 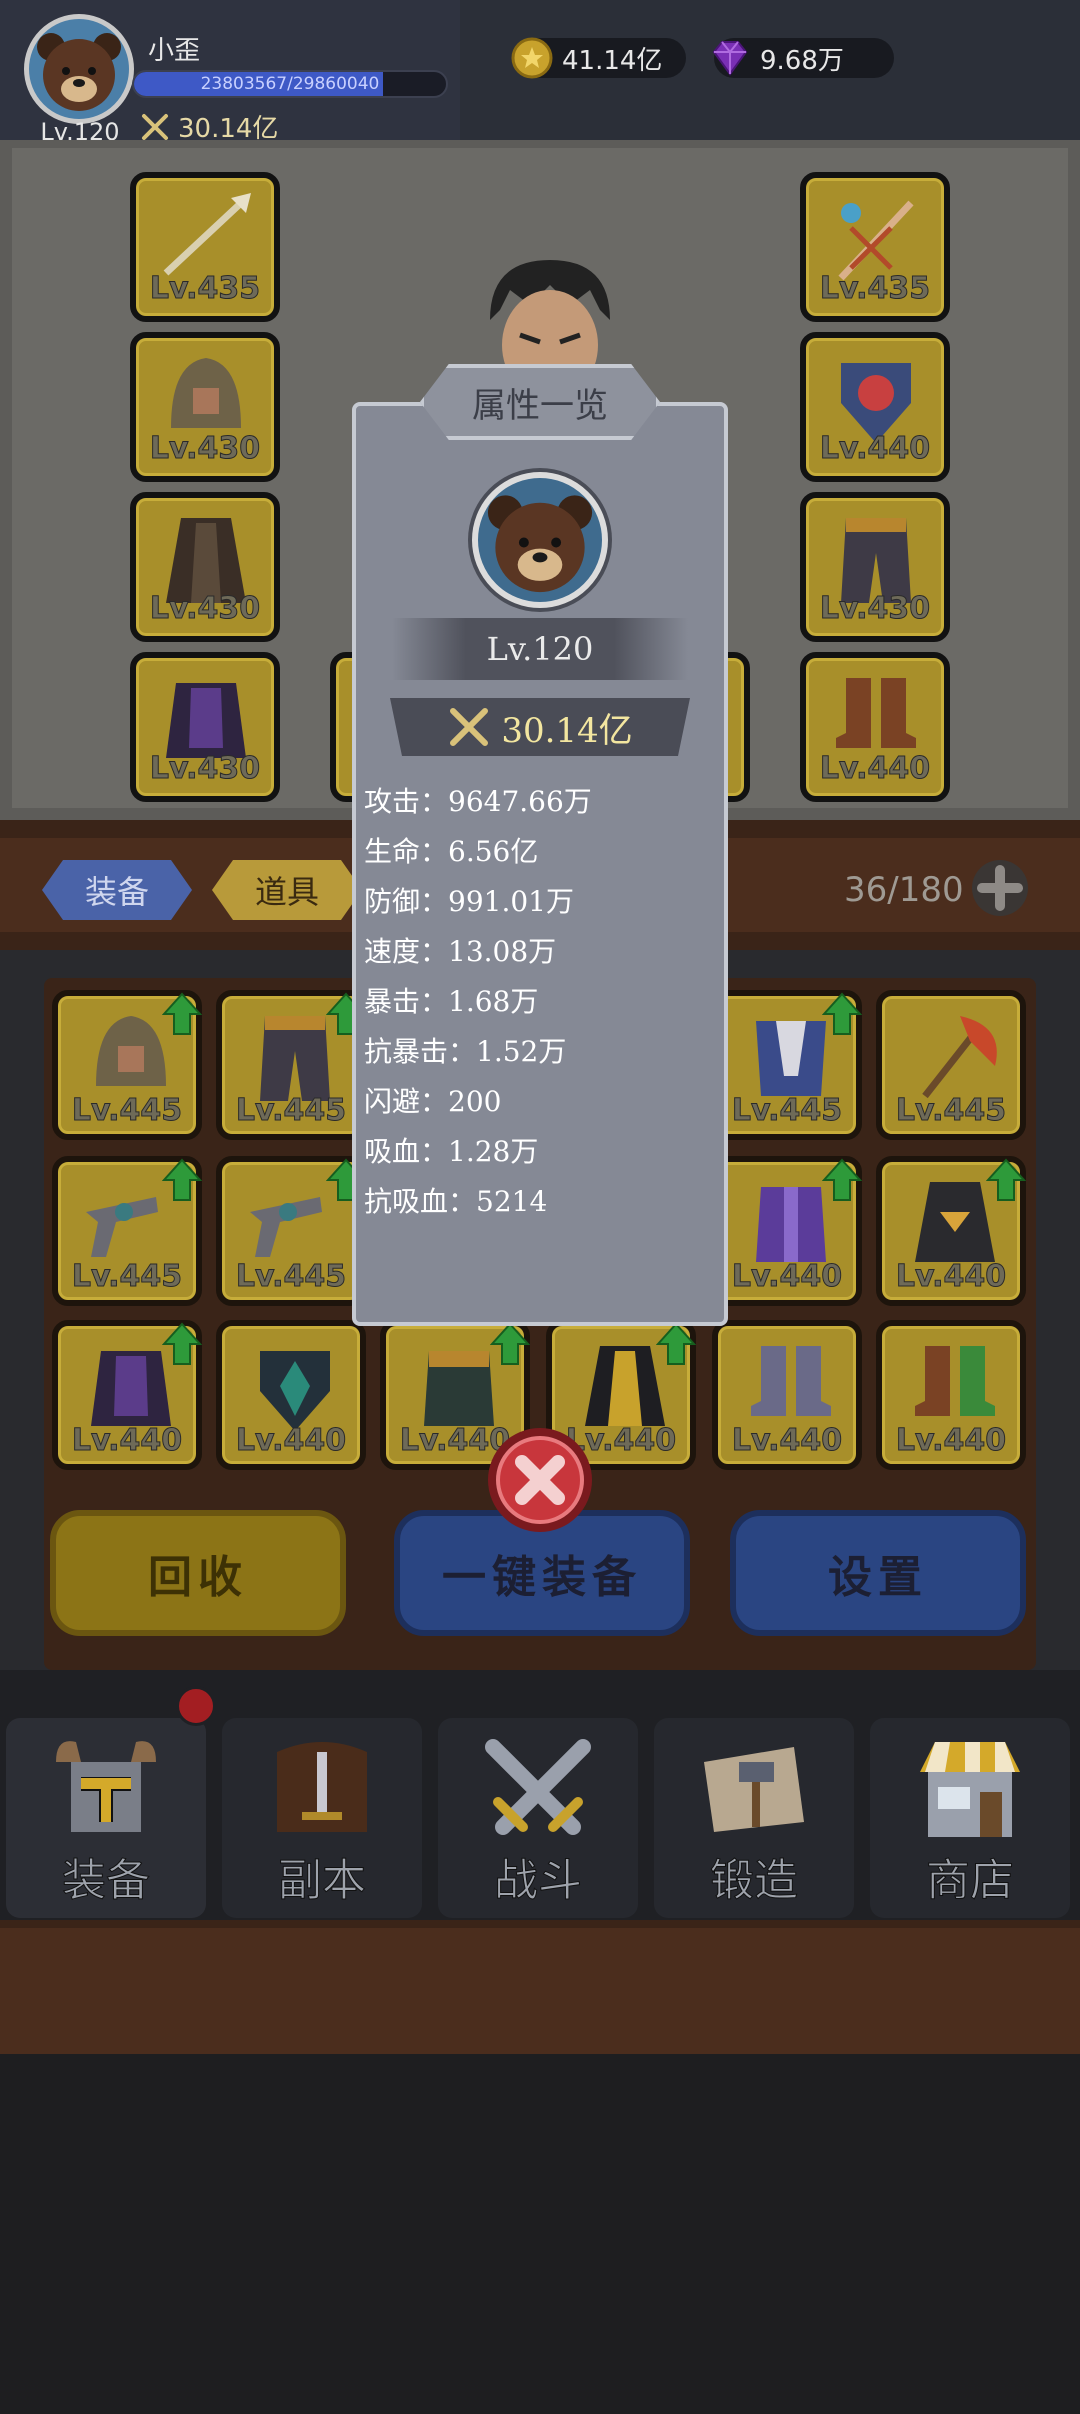 What do you see at coordinates (959, 1057) in the screenshot?
I see `axe-icon` at bounding box center [959, 1057].